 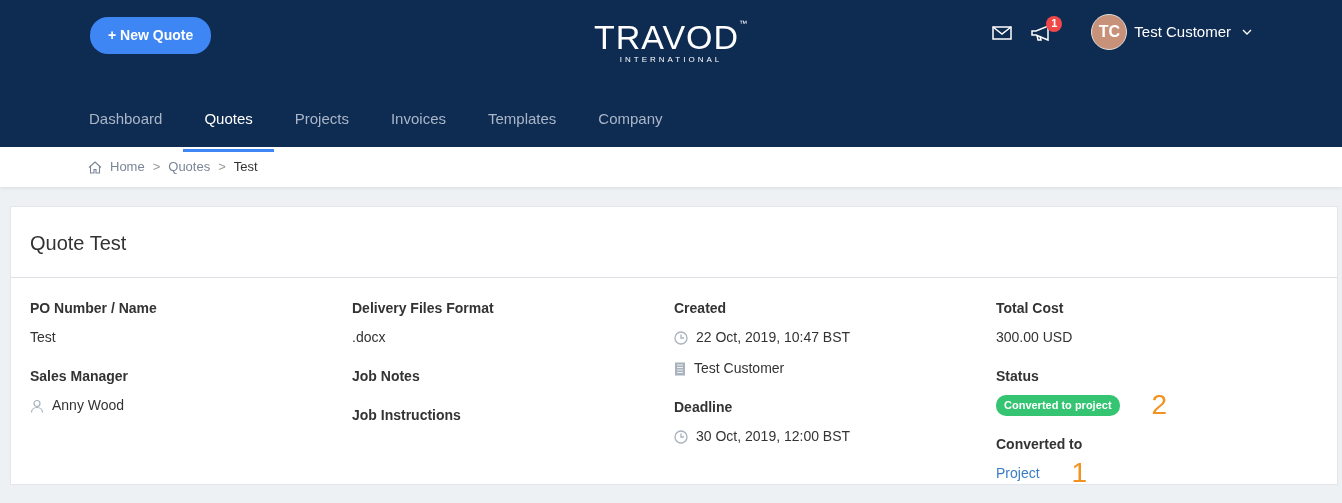 I want to click on status-badge: Converted to project, so click(x=1058, y=405).